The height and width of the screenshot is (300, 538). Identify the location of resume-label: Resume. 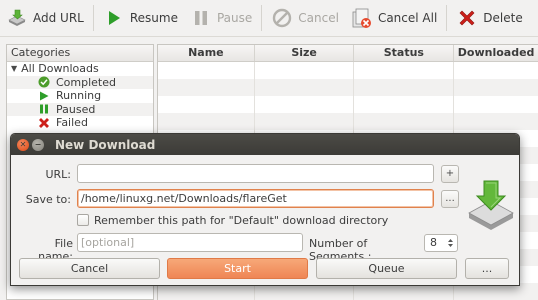
(153, 18).